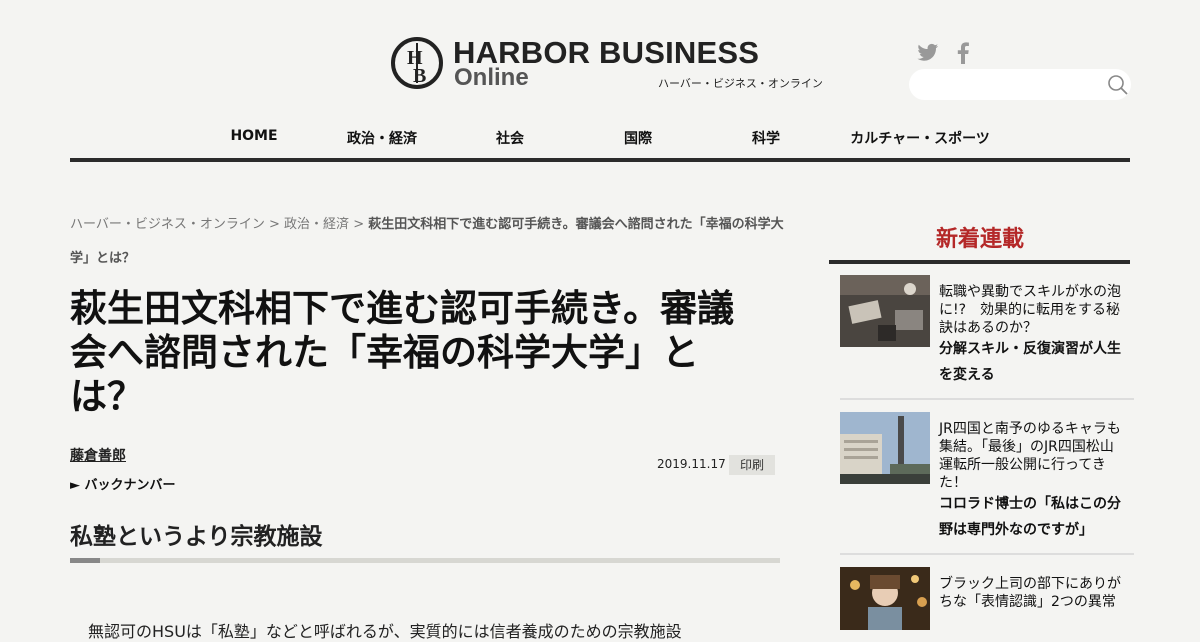 Image resolution: width=1200 pixels, height=642 pixels. Describe the element at coordinates (382, 138) in the screenshot. I see `nav-item-politics-economy: 政治・経済` at that location.